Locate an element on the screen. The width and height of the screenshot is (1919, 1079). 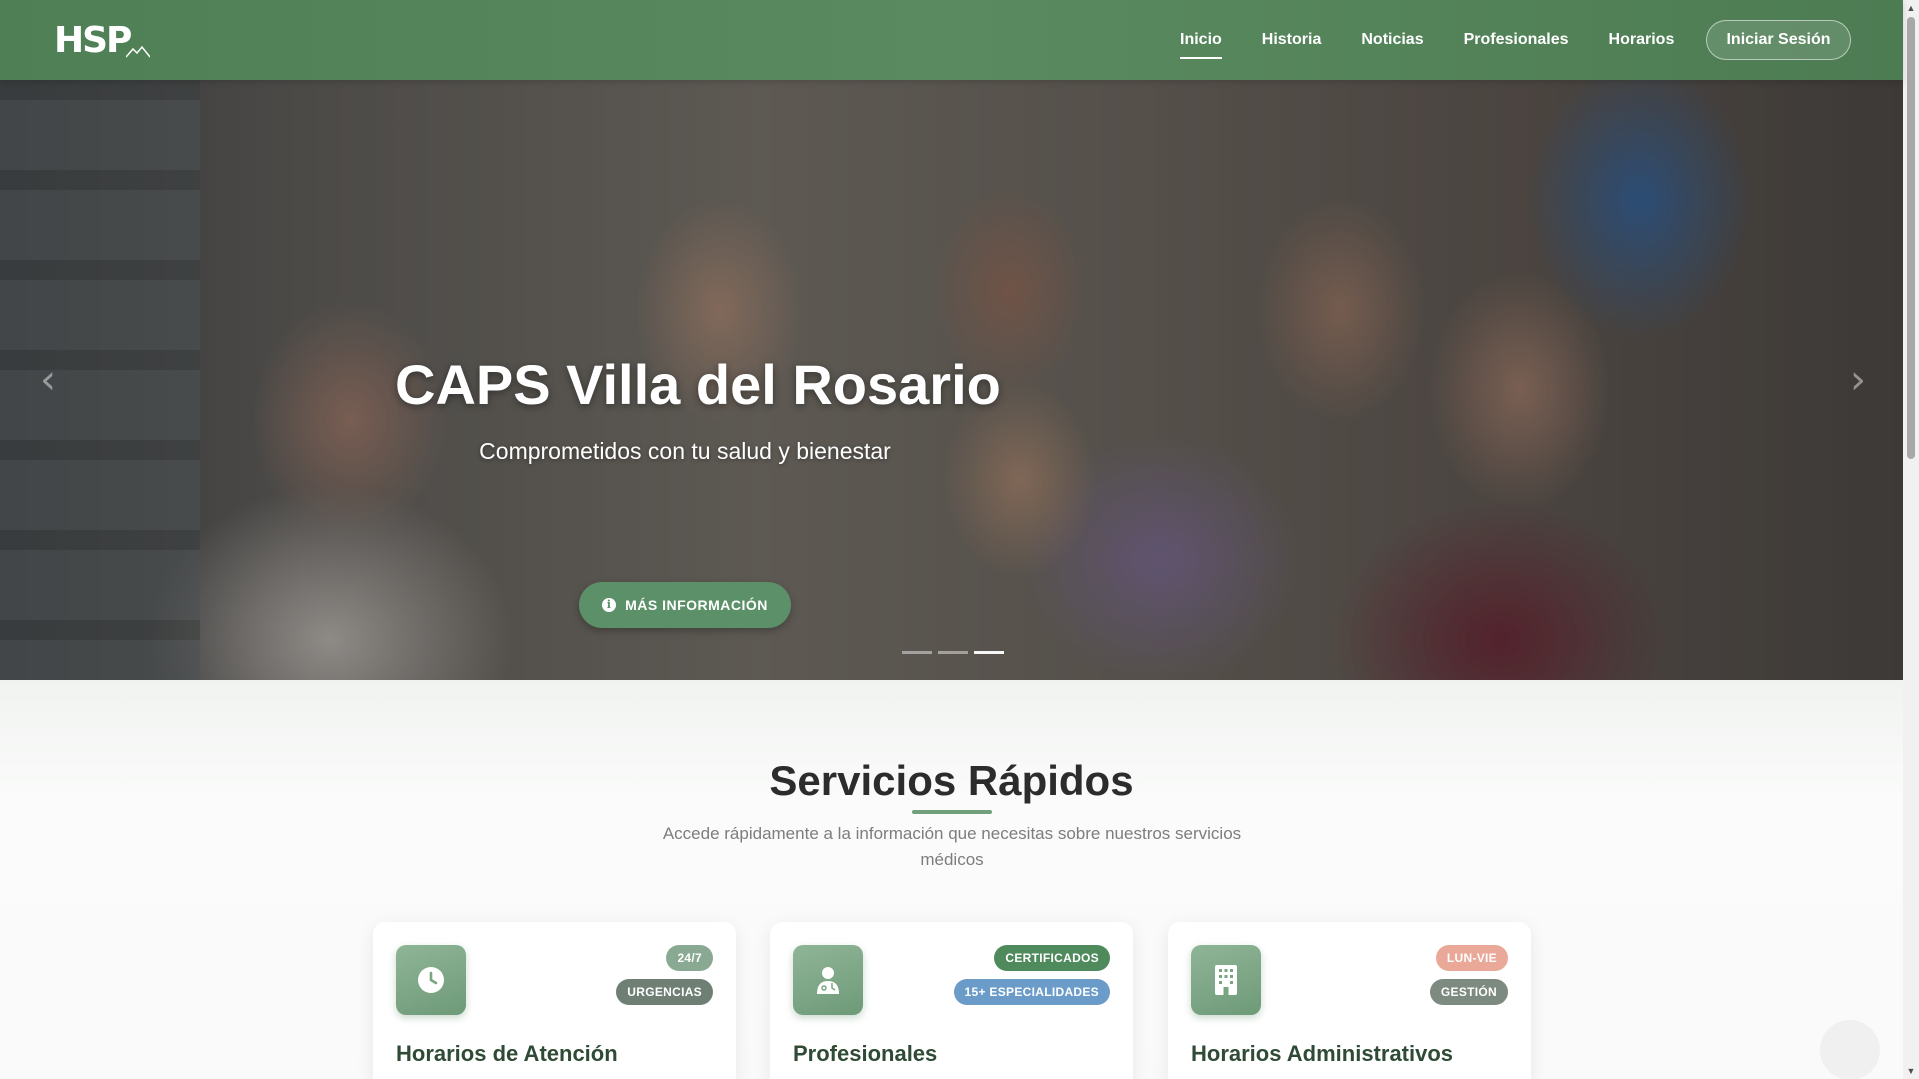
more-info-button: i MÁS INFORMACIÓN is located at coordinates (685, 605).